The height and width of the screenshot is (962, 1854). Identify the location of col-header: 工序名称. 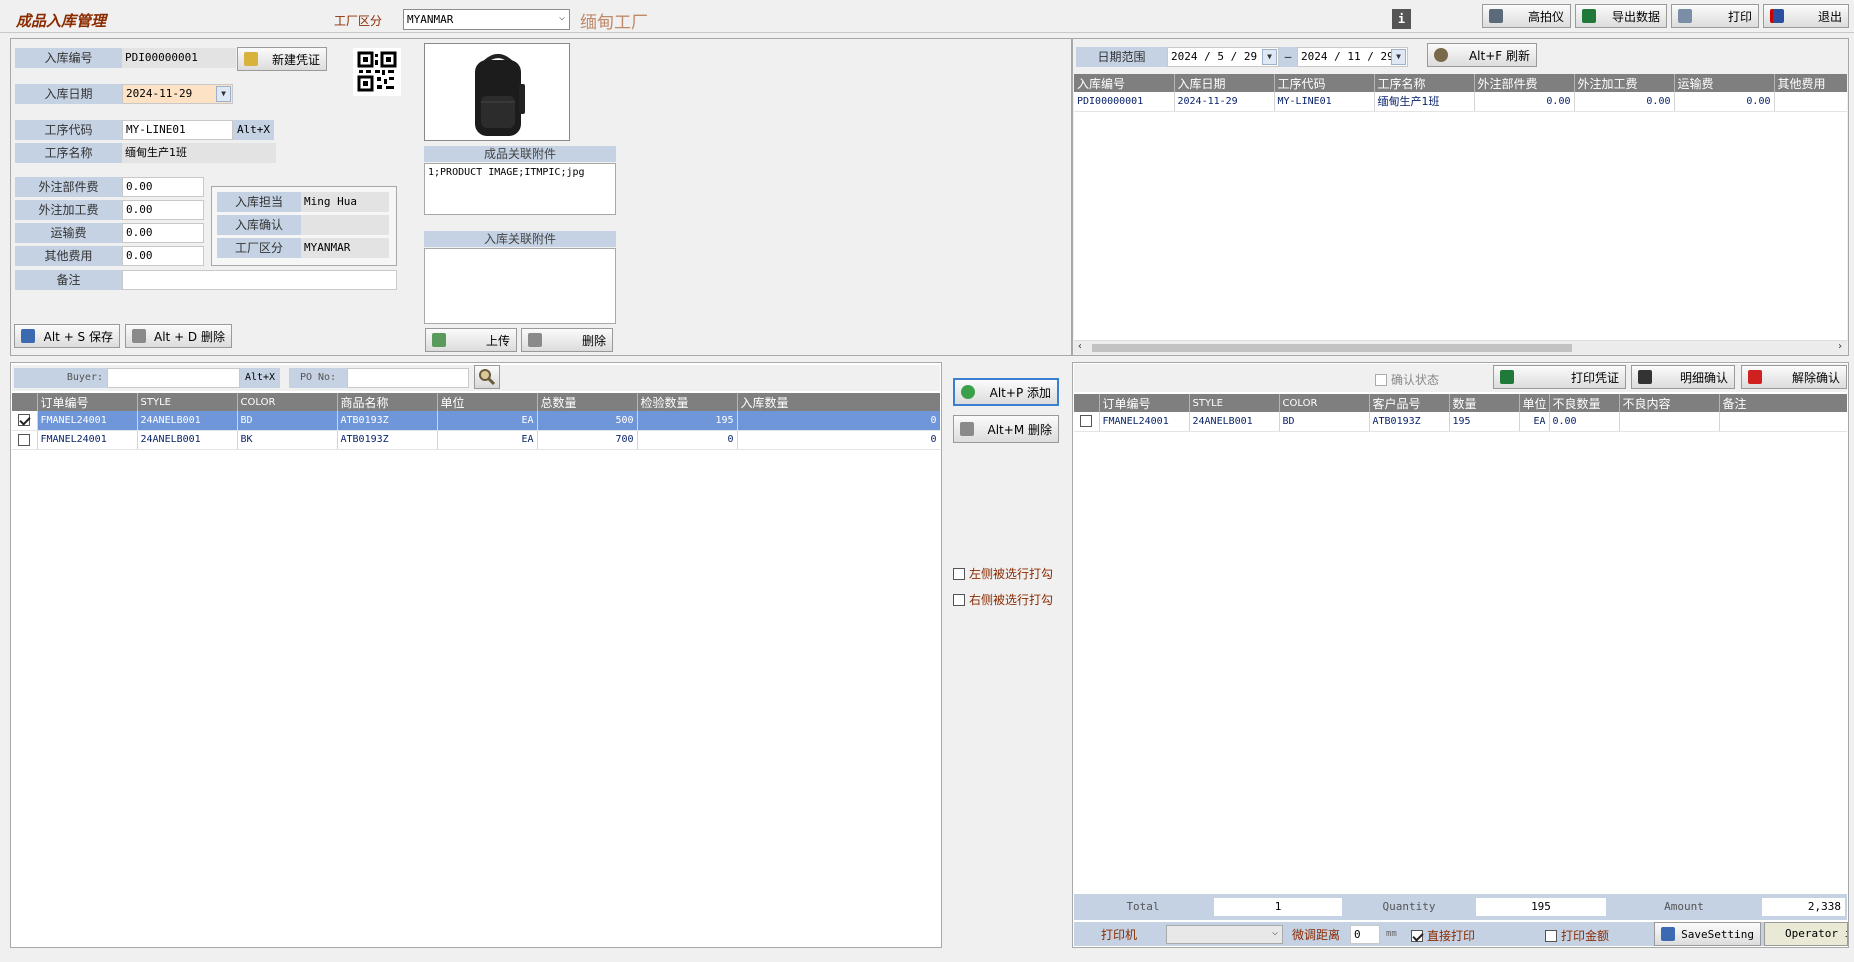
(1424, 83).